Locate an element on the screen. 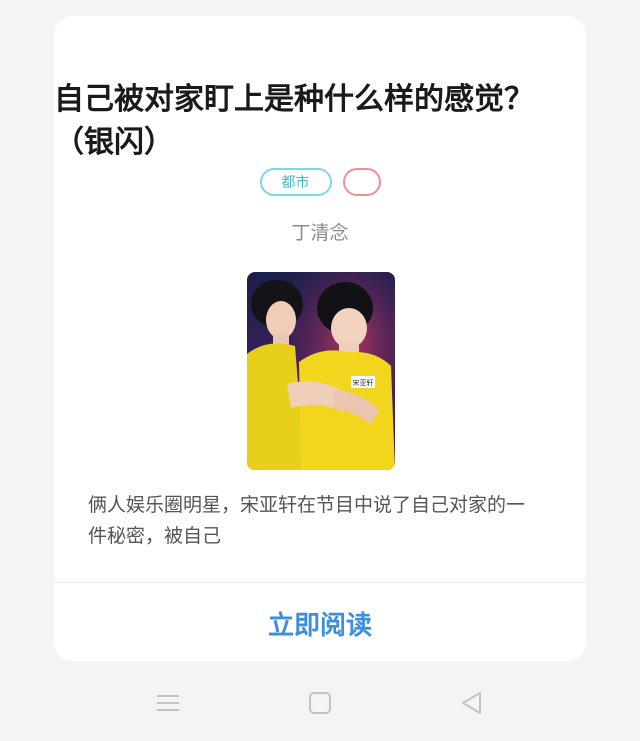 This screenshot has width=640, height=741. tag-genre: 都市 is located at coordinates (295, 182).